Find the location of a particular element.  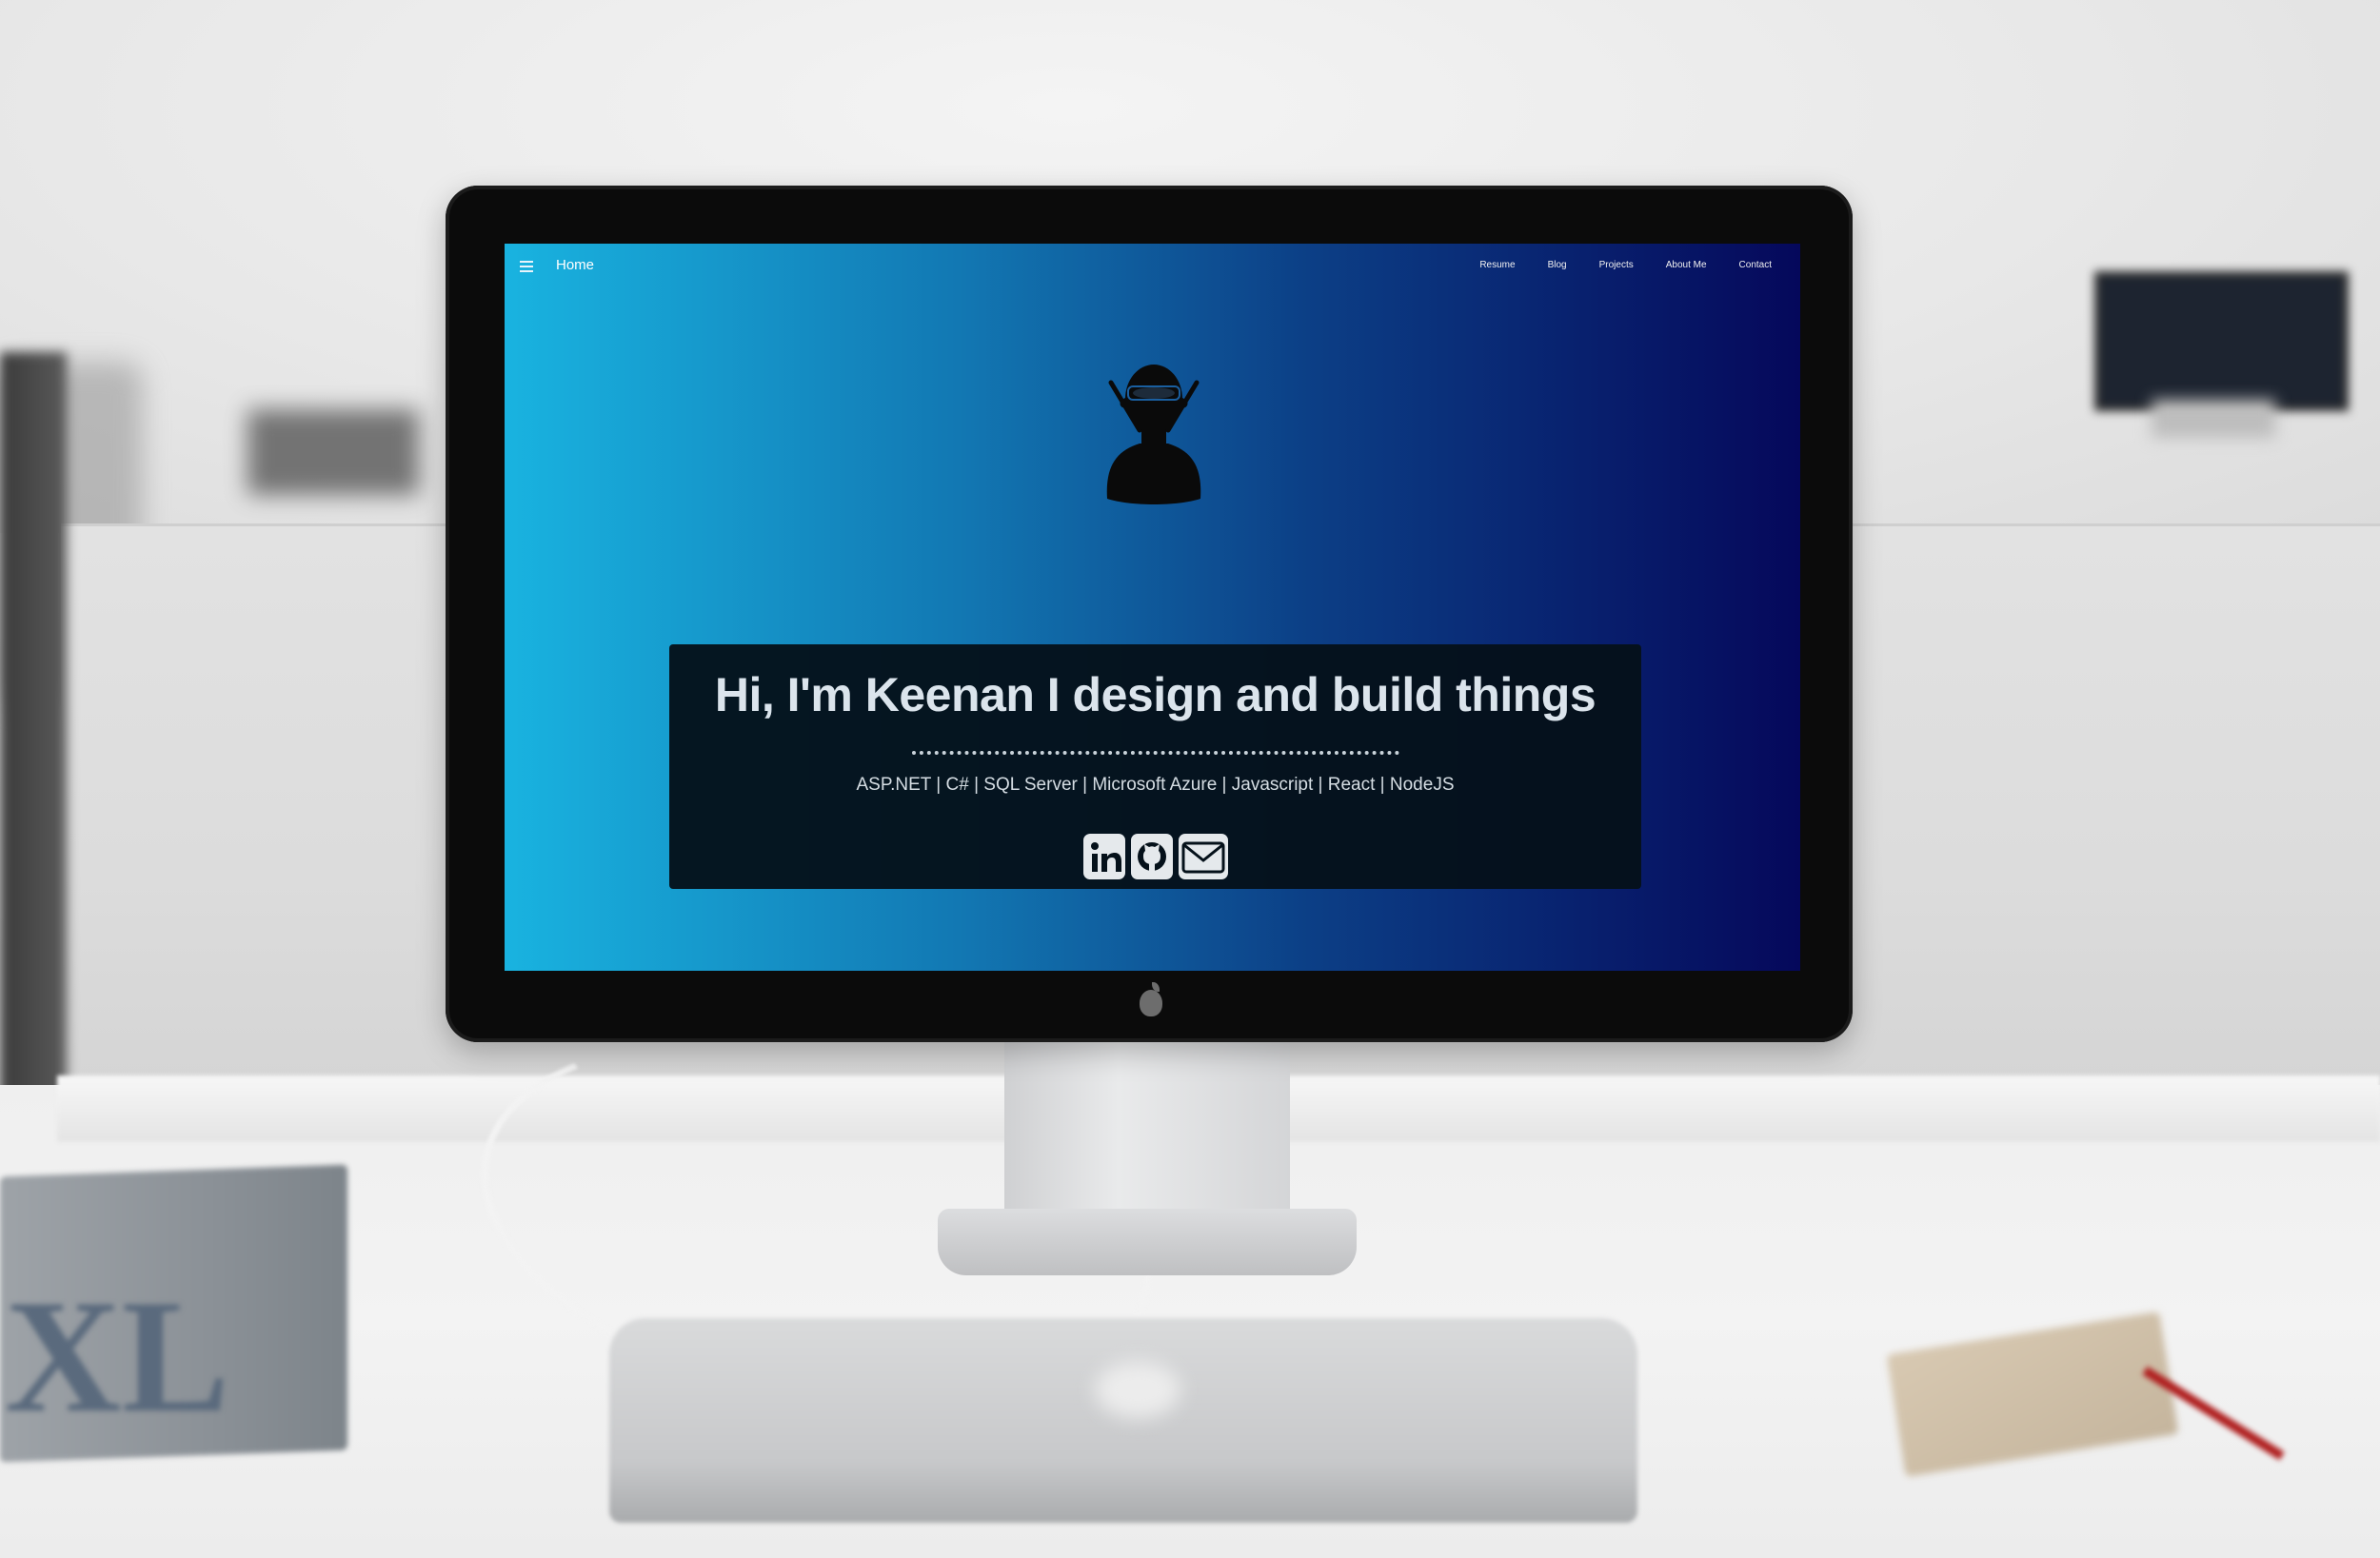

github-icon is located at coordinates (1151, 857).